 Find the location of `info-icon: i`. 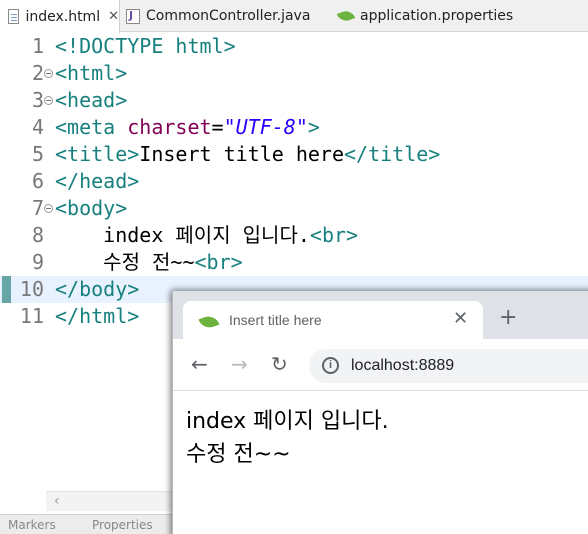

info-icon: i is located at coordinates (330, 365).